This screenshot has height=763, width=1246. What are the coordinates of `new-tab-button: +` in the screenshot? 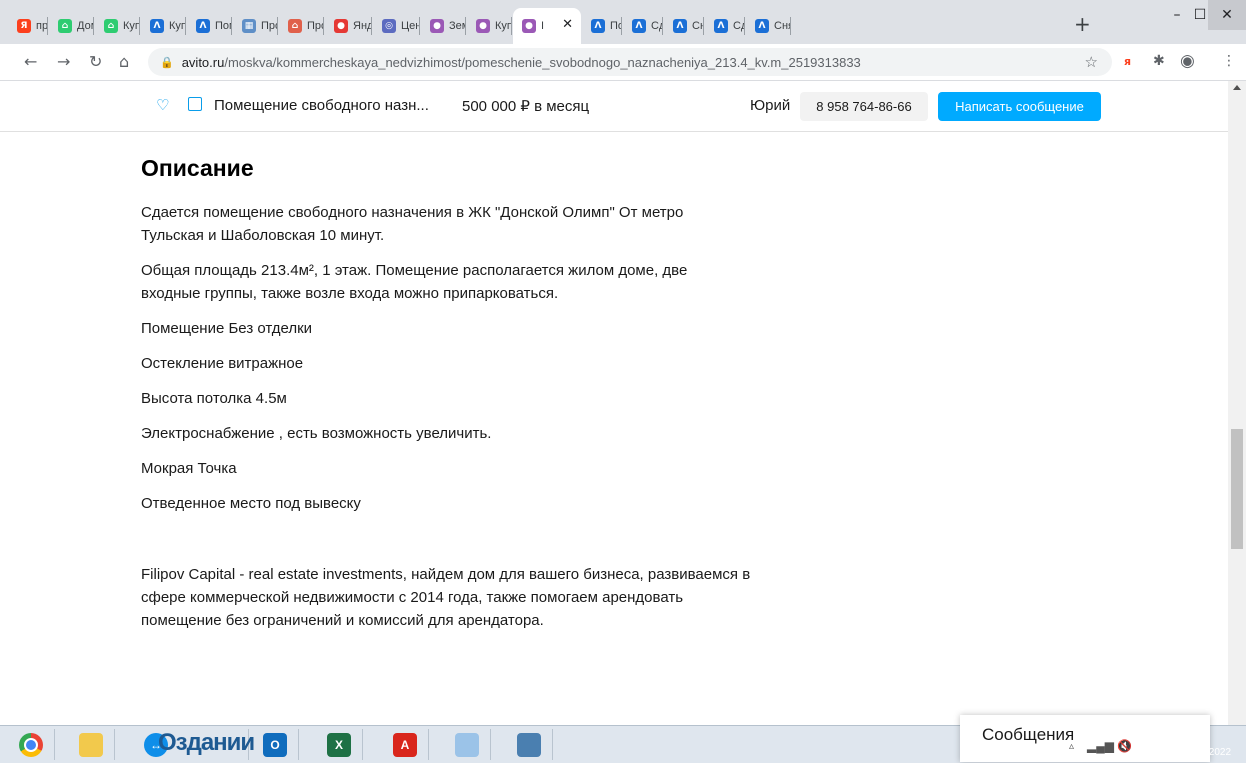 It's located at (1082, 24).